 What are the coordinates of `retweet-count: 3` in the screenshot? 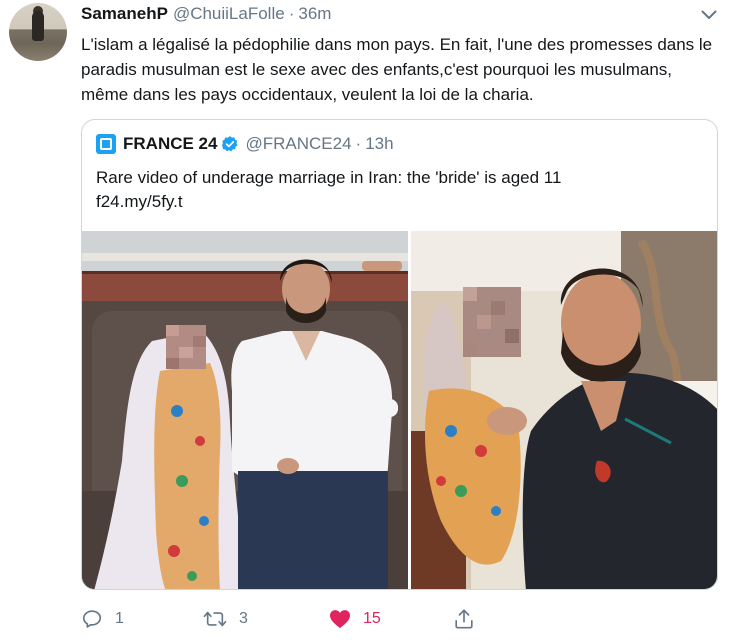 It's located at (243, 618).